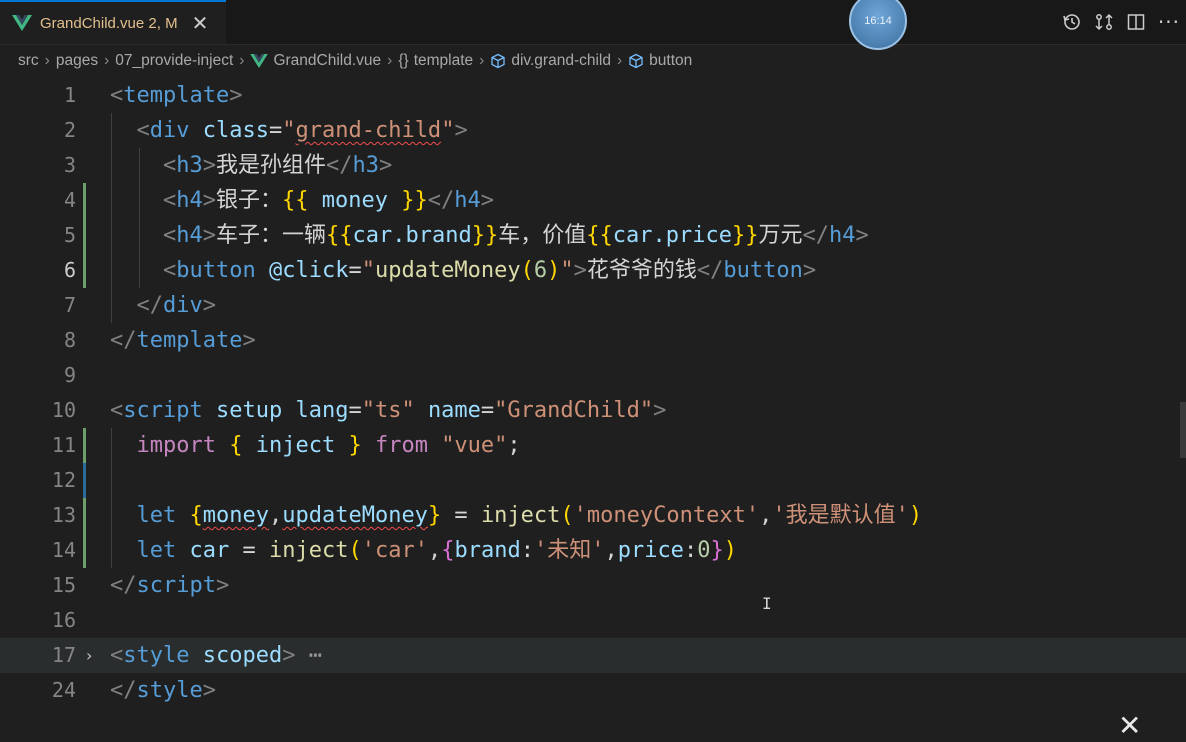  I want to click on line-number: 15, so click(63, 585).